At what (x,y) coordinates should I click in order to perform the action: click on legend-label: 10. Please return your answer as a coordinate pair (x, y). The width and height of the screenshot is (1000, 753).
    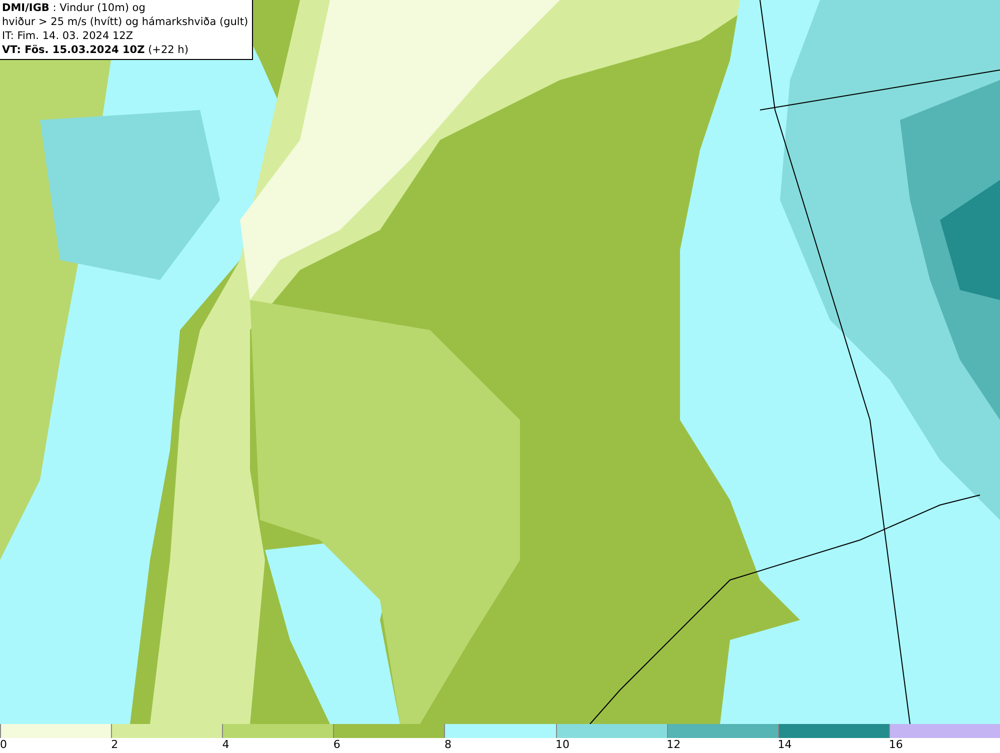
    Looking at the image, I should click on (563, 745).